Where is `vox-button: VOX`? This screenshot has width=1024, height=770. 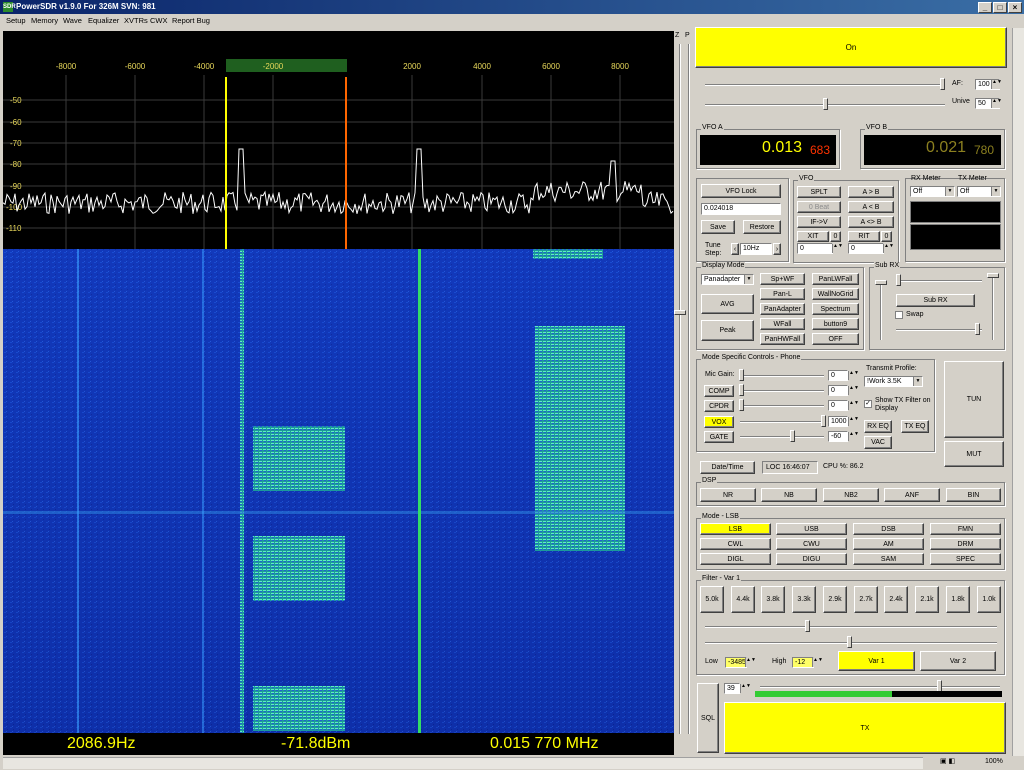
vox-button: VOX is located at coordinates (719, 422).